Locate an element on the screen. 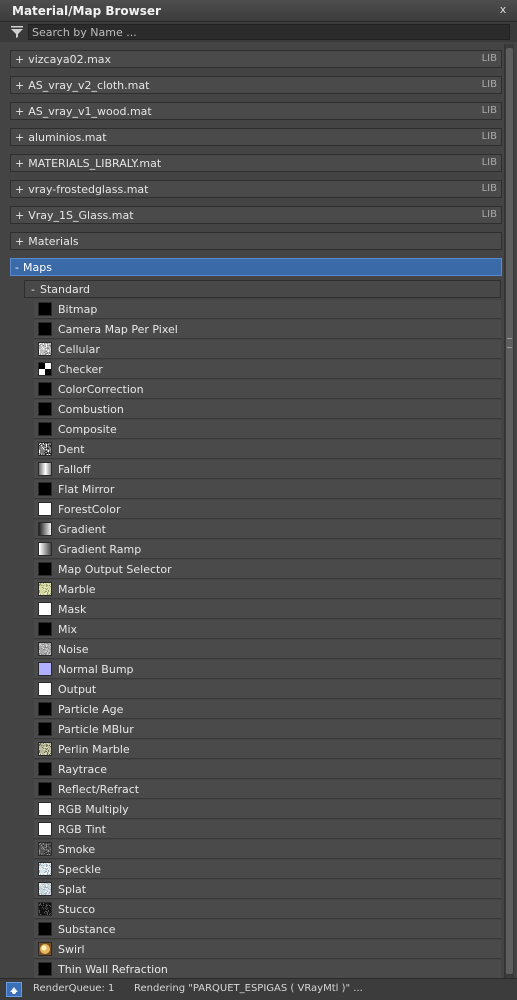 Image resolution: width=517 pixels, height=1000 pixels. library-row: + vray-frostedglass.mat LIB is located at coordinates (256, 189).